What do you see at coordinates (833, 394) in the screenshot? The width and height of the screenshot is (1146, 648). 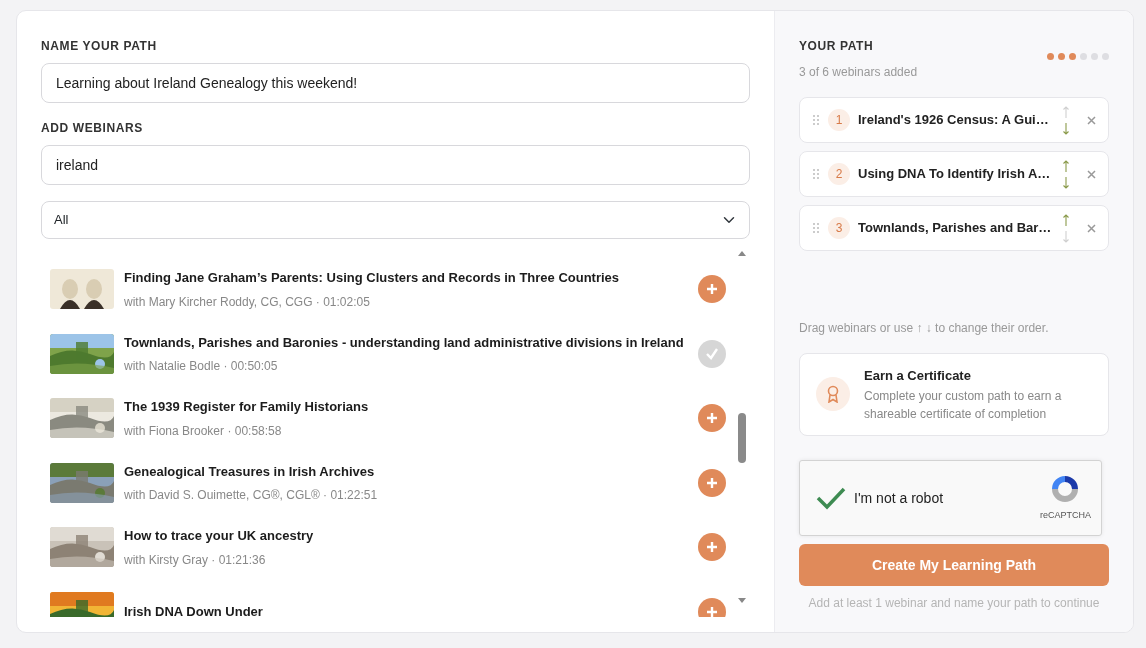 I see `award-icon` at bounding box center [833, 394].